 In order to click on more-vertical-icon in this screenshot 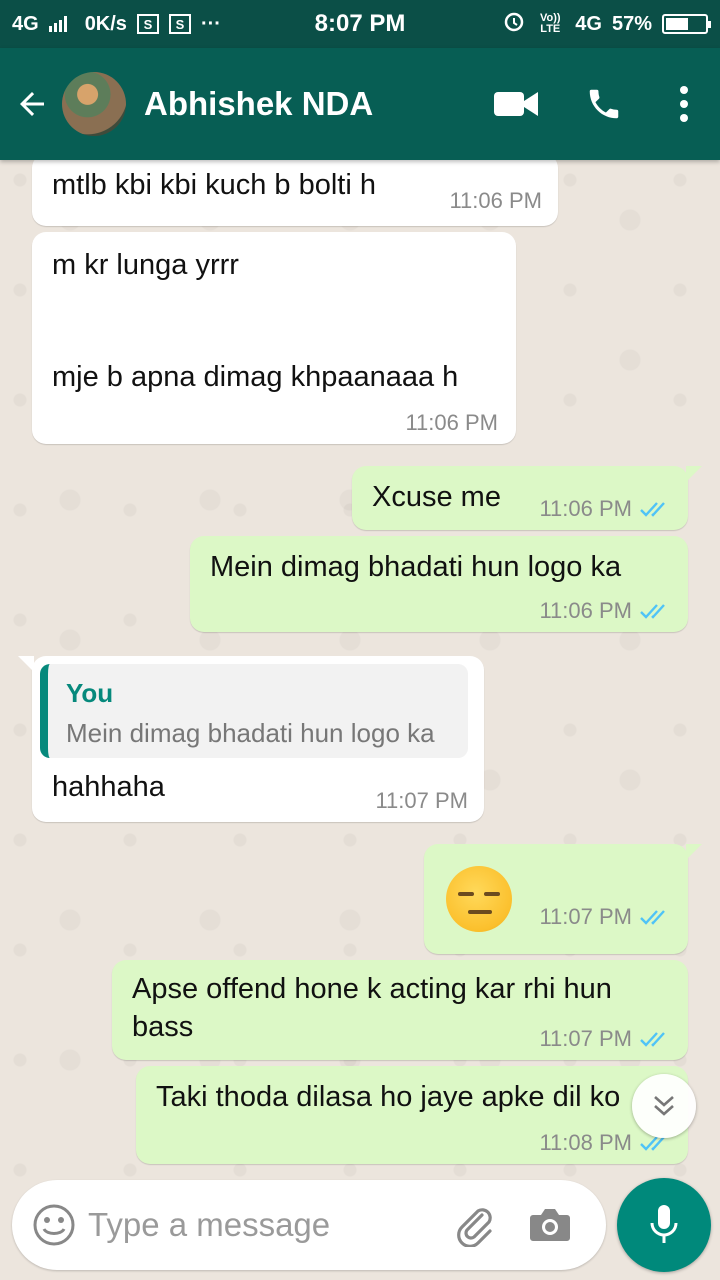, I will do `click(684, 104)`.